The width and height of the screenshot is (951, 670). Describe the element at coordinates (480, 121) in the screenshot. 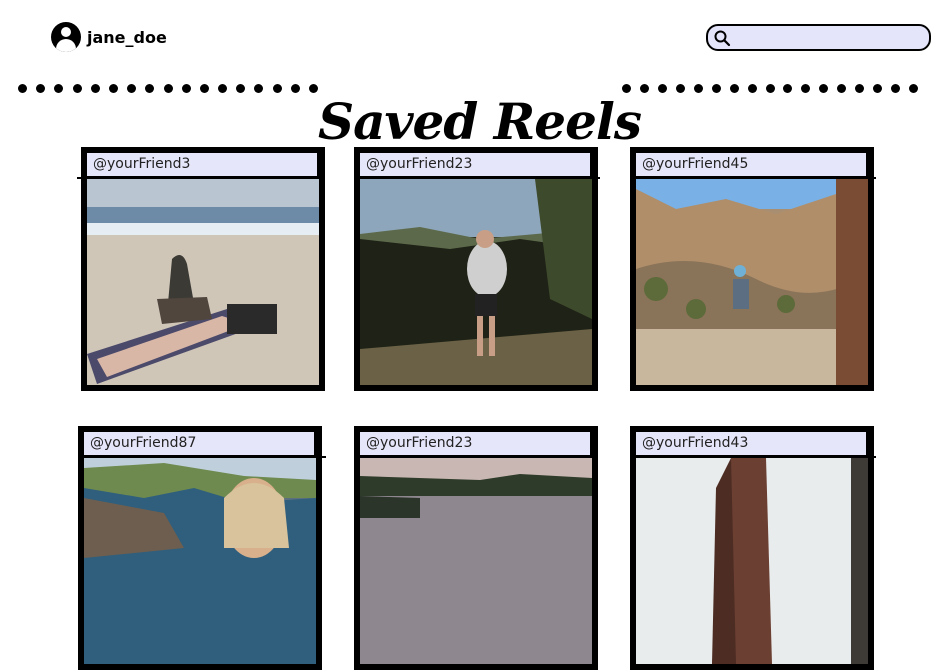

I see `page-title: Saved Reels` at that location.